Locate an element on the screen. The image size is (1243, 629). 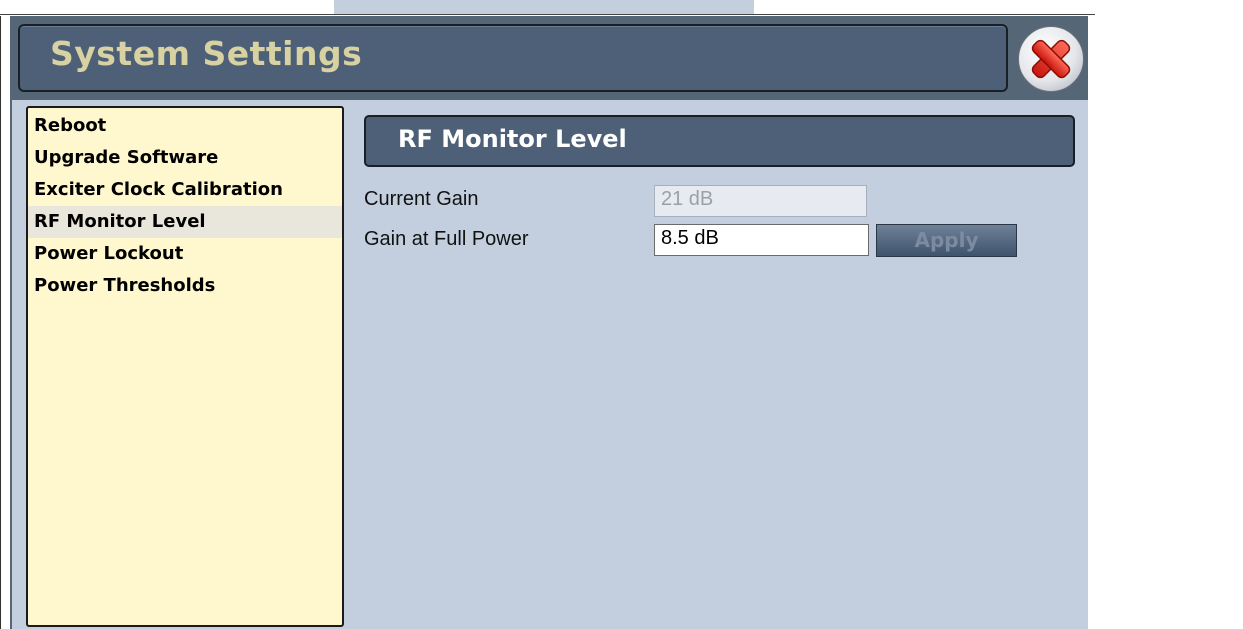
menu-item-upgrade-software: Upgrade Software is located at coordinates (185, 158).